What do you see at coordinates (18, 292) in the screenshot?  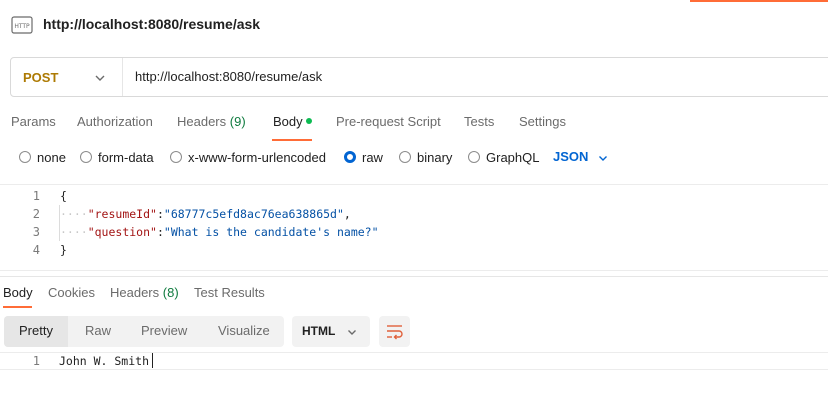 I see `response-tab-body: Body` at bounding box center [18, 292].